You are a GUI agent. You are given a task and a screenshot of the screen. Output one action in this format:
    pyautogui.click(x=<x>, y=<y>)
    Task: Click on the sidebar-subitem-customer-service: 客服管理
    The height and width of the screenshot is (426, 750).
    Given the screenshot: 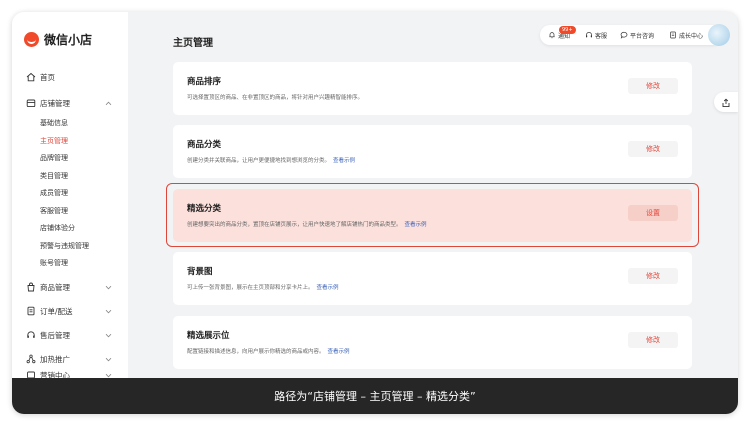 What is the action you would take?
    pyautogui.click(x=54, y=211)
    